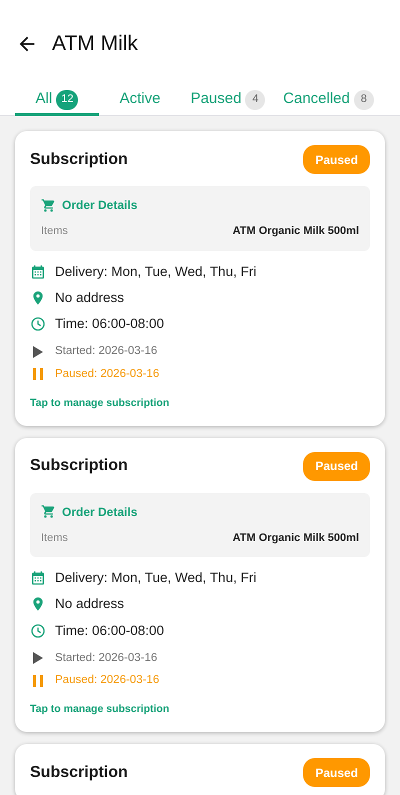  I want to click on tab: Cancelled 8, so click(328, 101).